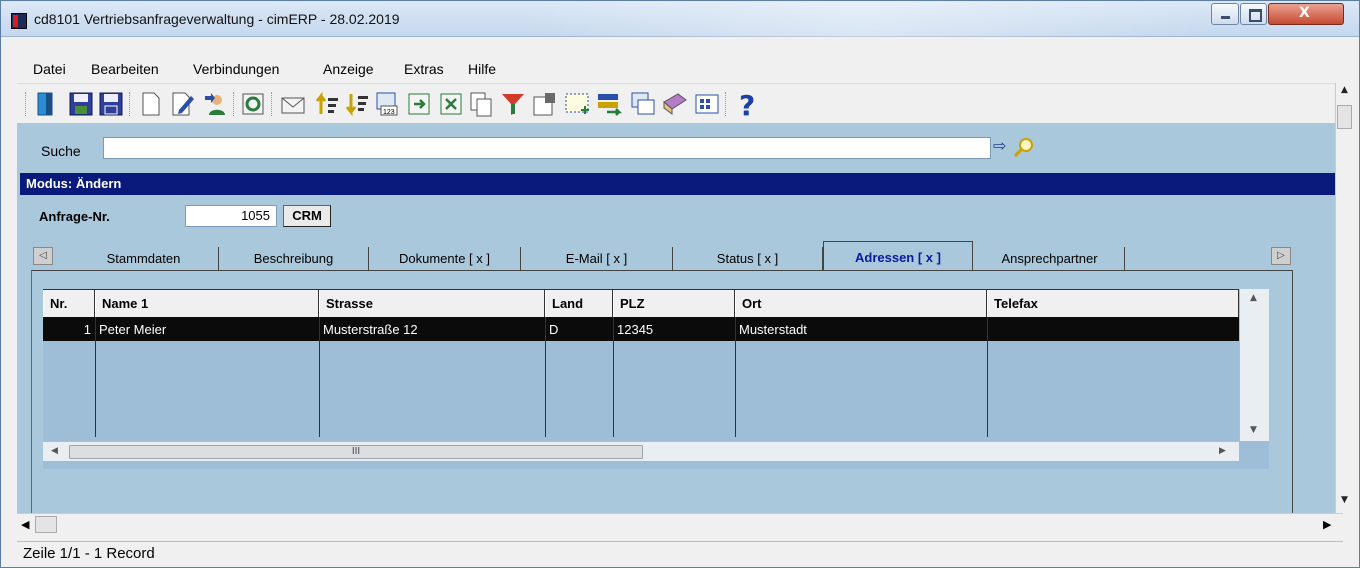 This screenshot has width=1360, height=568. Describe the element at coordinates (294, 259) in the screenshot. I see `tab-beschreibung: Beschreibung` at that location.